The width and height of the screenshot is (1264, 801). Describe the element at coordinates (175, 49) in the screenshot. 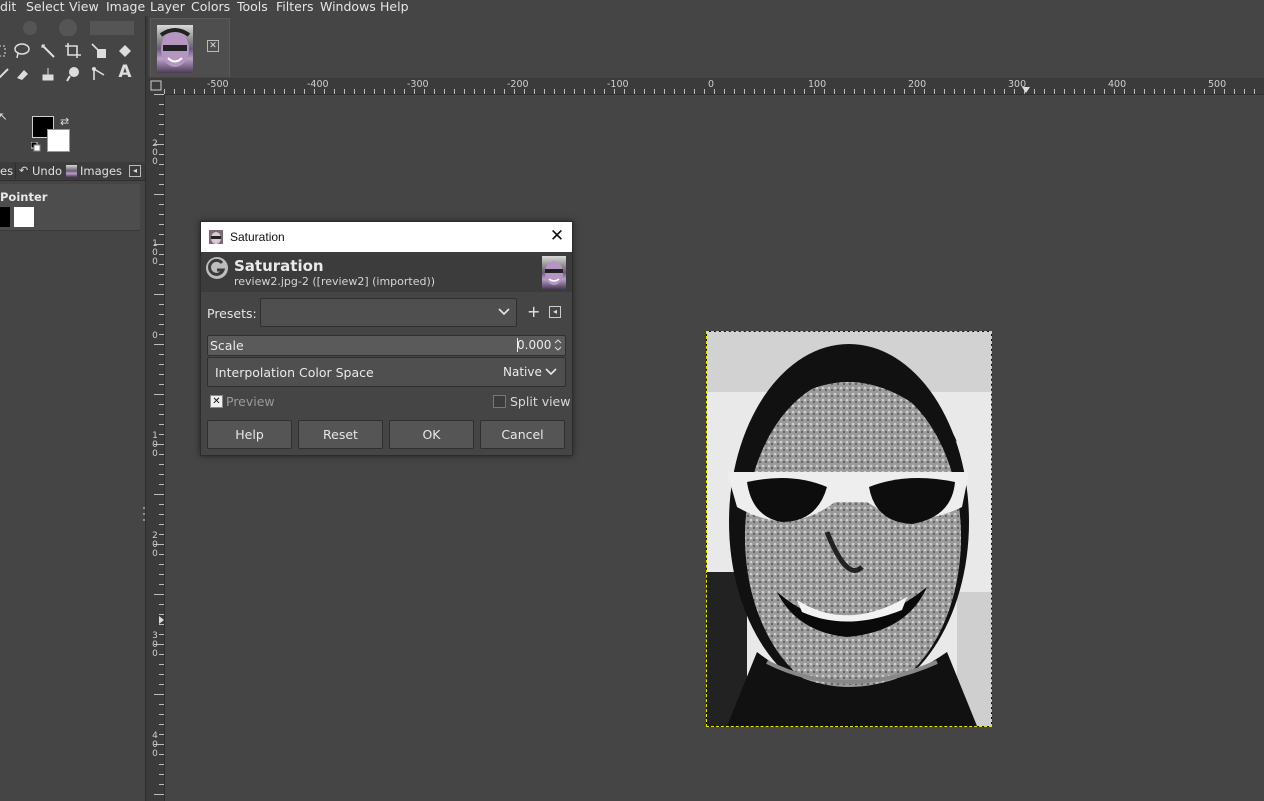

I see `image-thumbnail` at that location.